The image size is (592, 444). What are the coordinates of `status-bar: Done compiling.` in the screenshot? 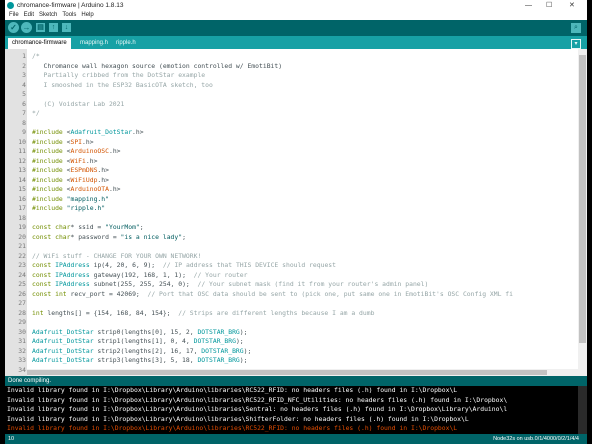 It's located at (296, 381).